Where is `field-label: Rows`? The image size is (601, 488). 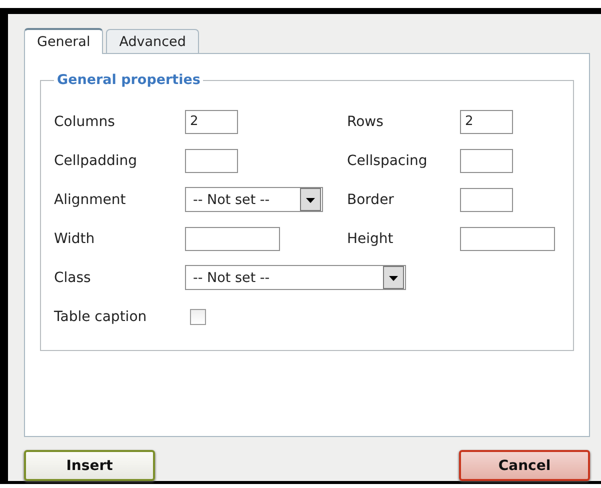 field-label: Rows is located at coordinates (365, 122).